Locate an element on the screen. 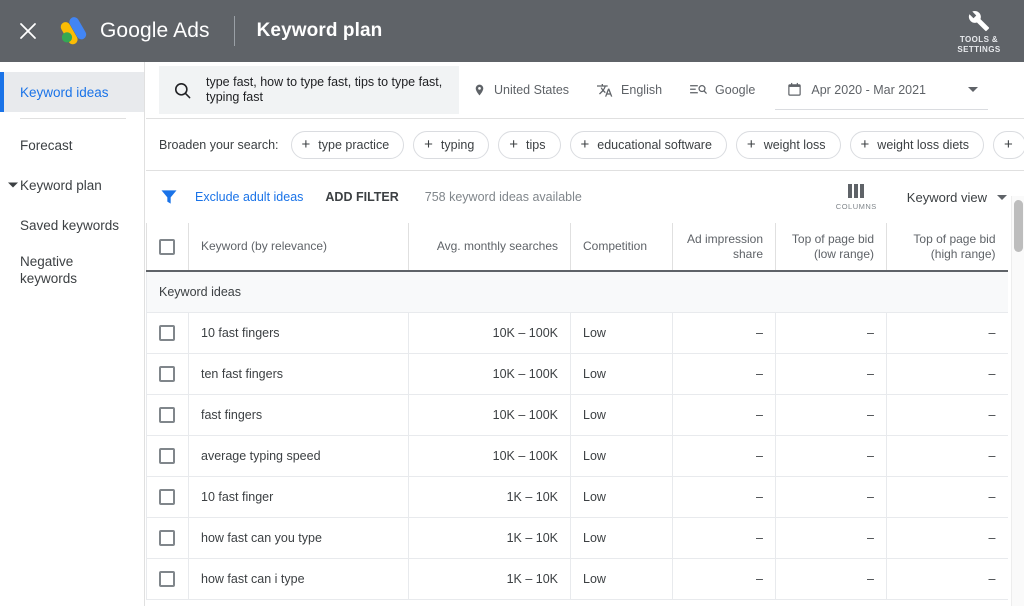 This screenshot has height=606, width=1024. date-range-label: Apr 2020 - Mar 2021 is located at coordinates (869, 89).